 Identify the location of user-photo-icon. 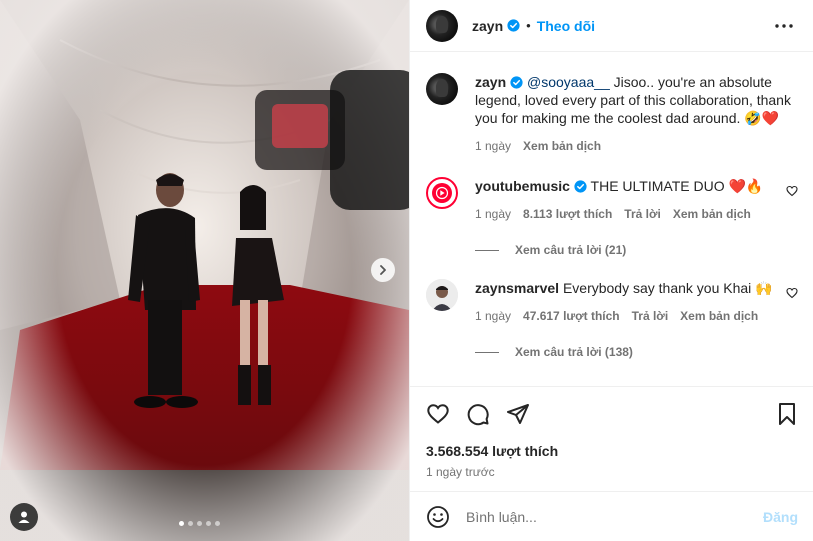
(442, 295).